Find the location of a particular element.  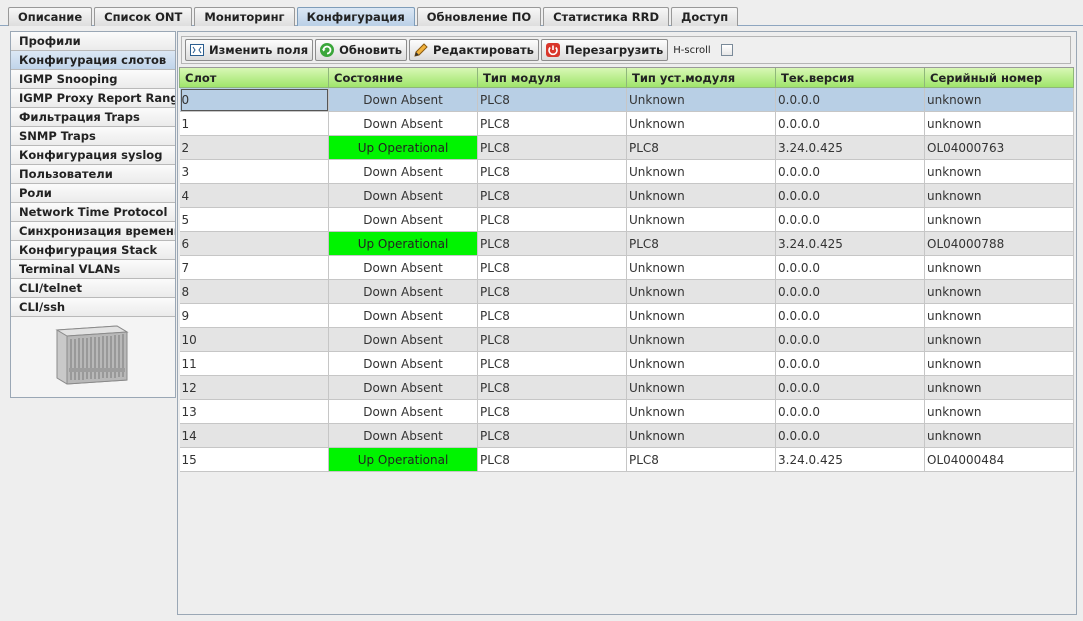

sidebar-item-ntp: Network Time Protocol is located at coordinates (93, 212).